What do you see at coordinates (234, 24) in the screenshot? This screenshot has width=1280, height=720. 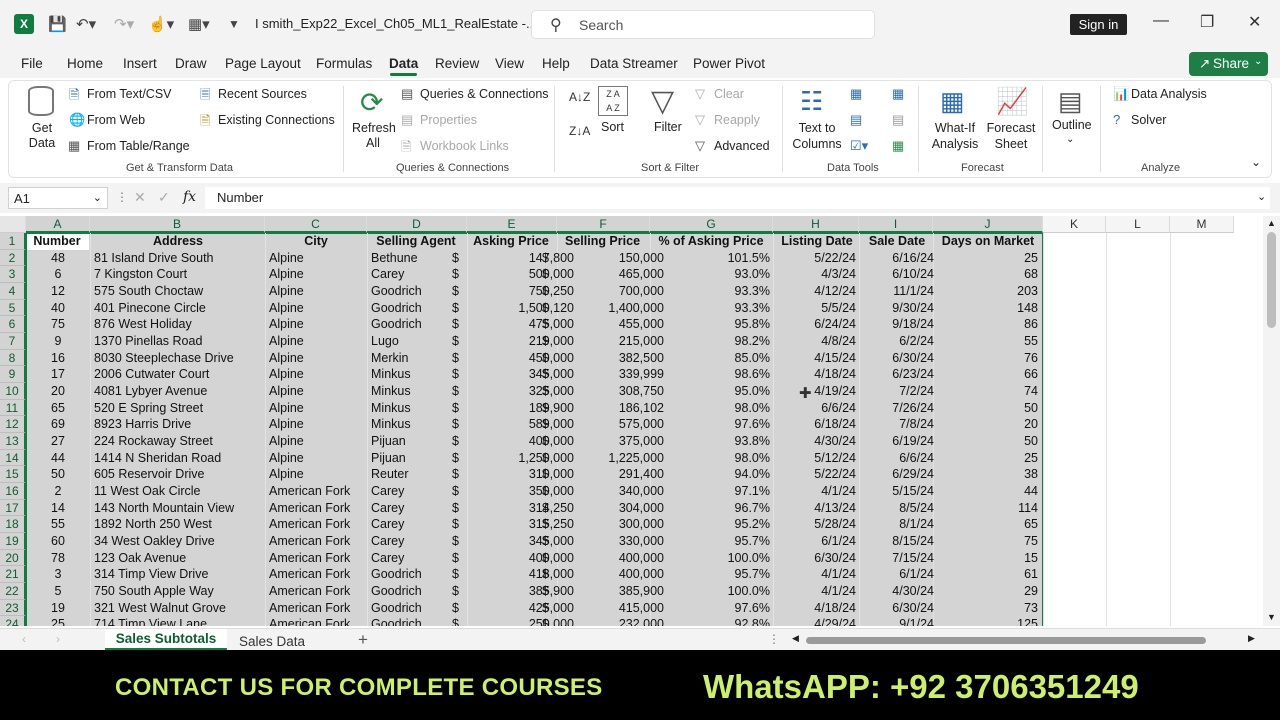 I see `customize-toolbar-icon: ▼` at bounding box center [234, 24].